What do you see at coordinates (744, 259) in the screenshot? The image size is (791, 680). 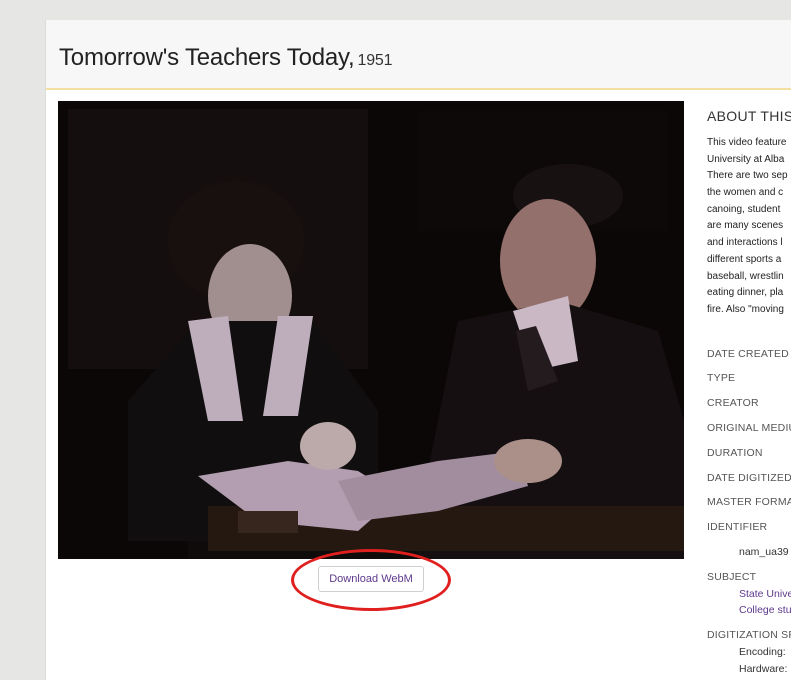 I see `description-line: different sports a` at bounding box center [744, 259].